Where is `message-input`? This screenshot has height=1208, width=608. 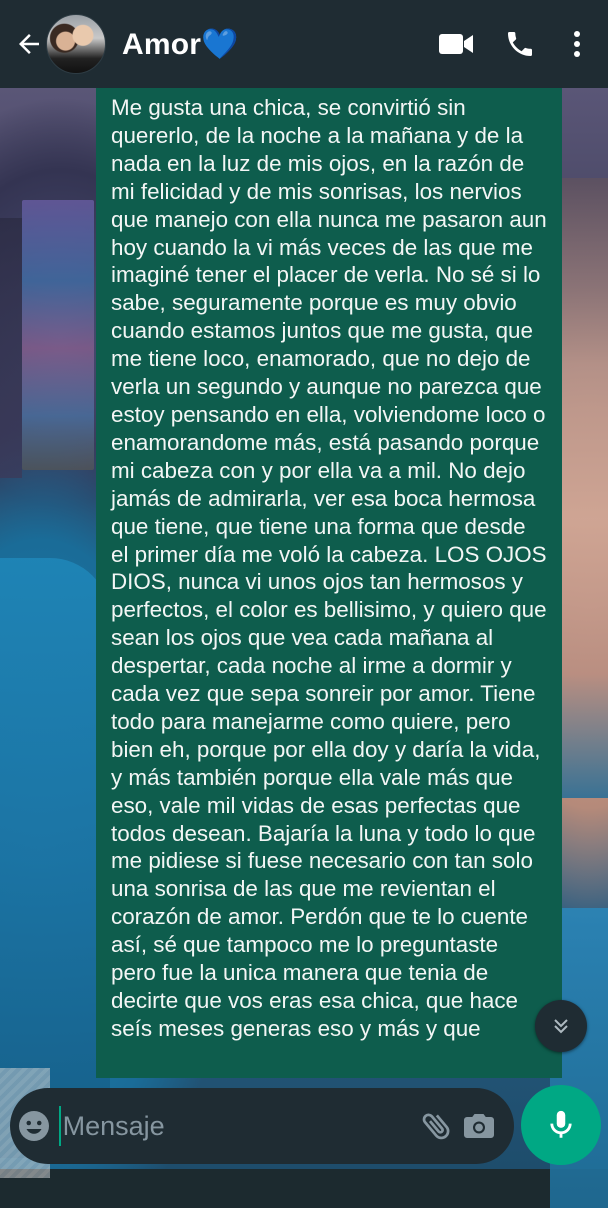
message-input is located at coordinates (237, 1126).